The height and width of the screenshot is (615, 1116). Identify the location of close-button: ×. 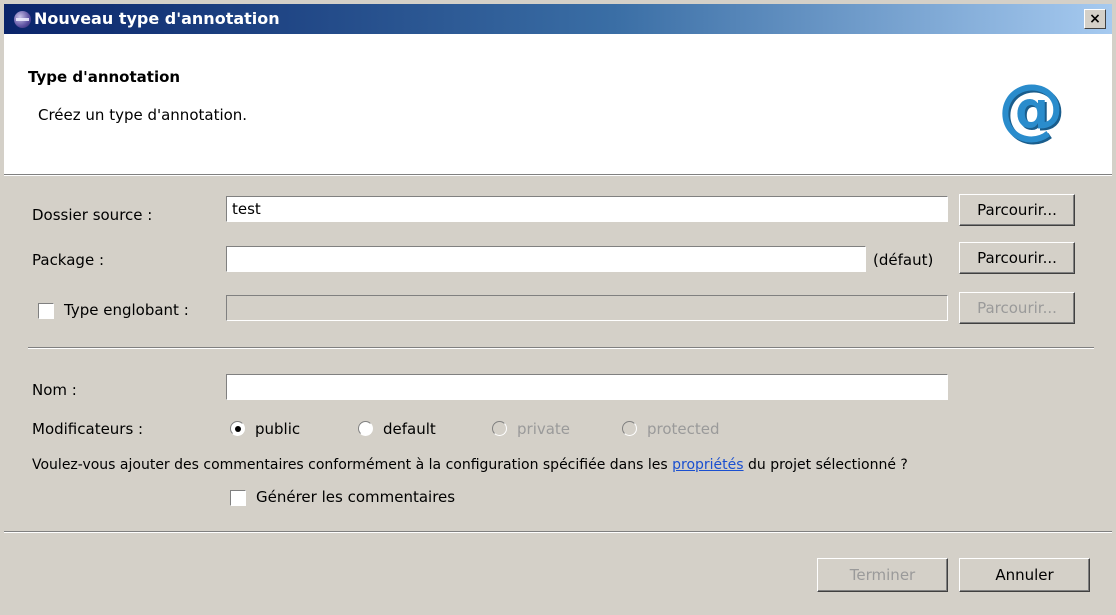
(1095, 19).